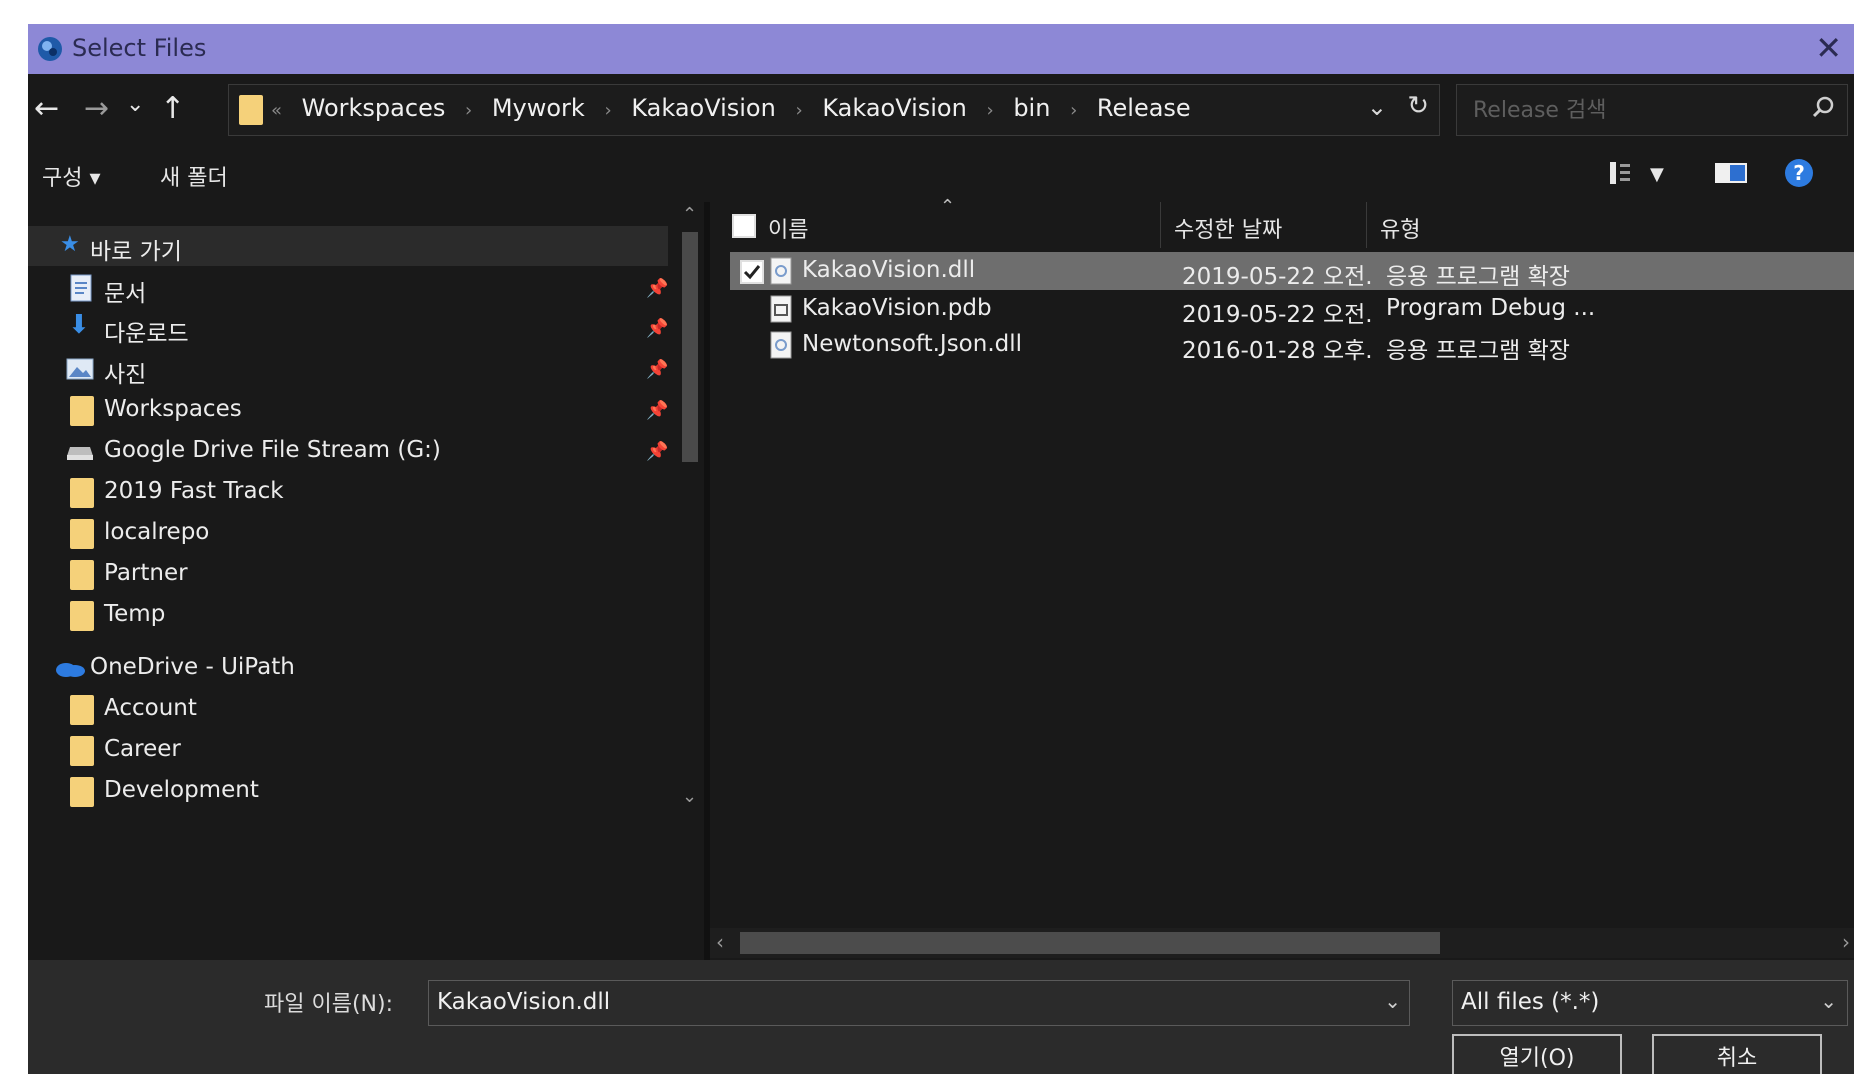 Image resolution: width=1854 pixels, height=1088 pixels. Describe the element at coordinates (788, 234) in the screenshot. I see `column-header-name: 이름` at that location.